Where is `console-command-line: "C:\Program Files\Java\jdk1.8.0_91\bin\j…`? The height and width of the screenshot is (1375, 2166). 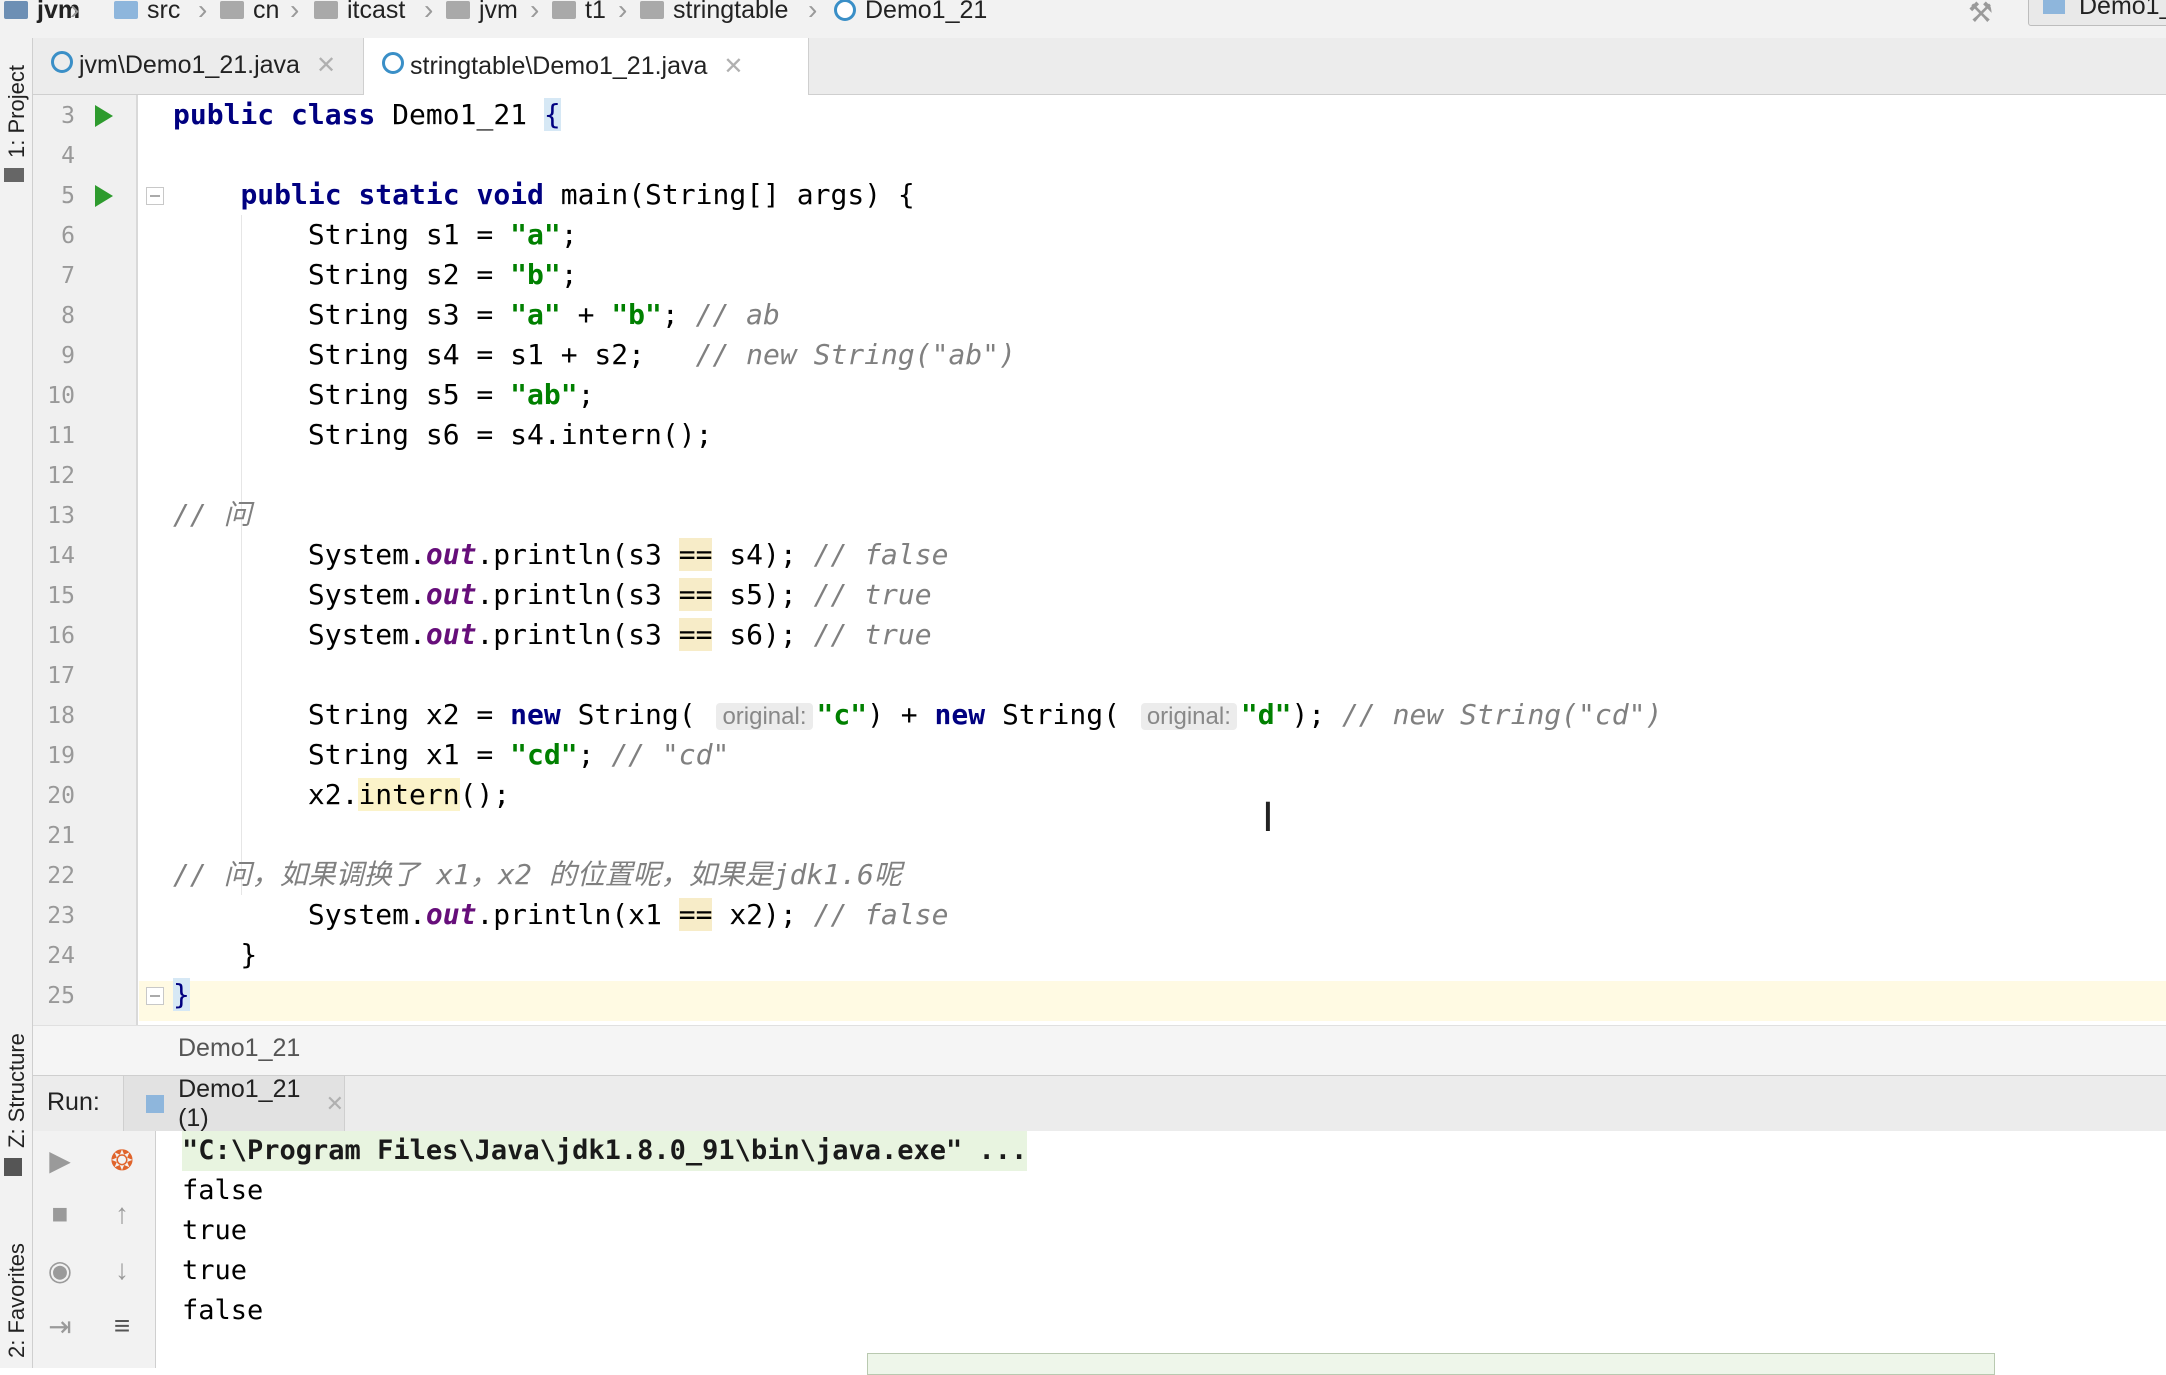
console-command-line: "C:\Program Files\Java\jdk1.8.0_91\bin\j… is located at coordinates (605, 1151).